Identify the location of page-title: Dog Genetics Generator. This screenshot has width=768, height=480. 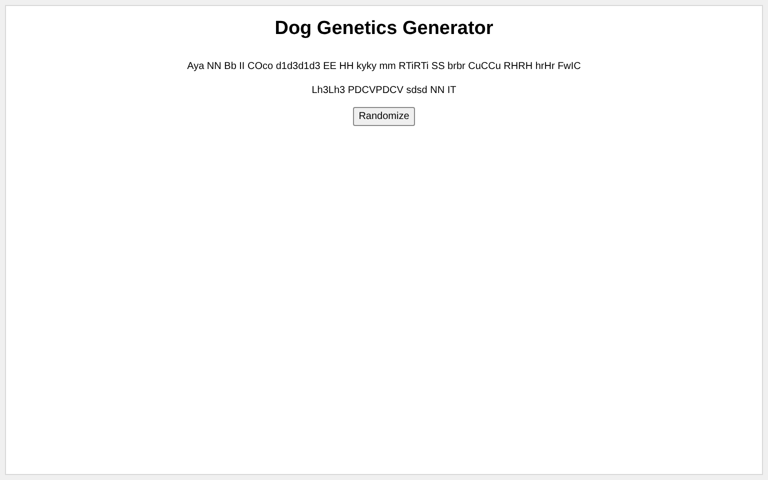
(384, 29).